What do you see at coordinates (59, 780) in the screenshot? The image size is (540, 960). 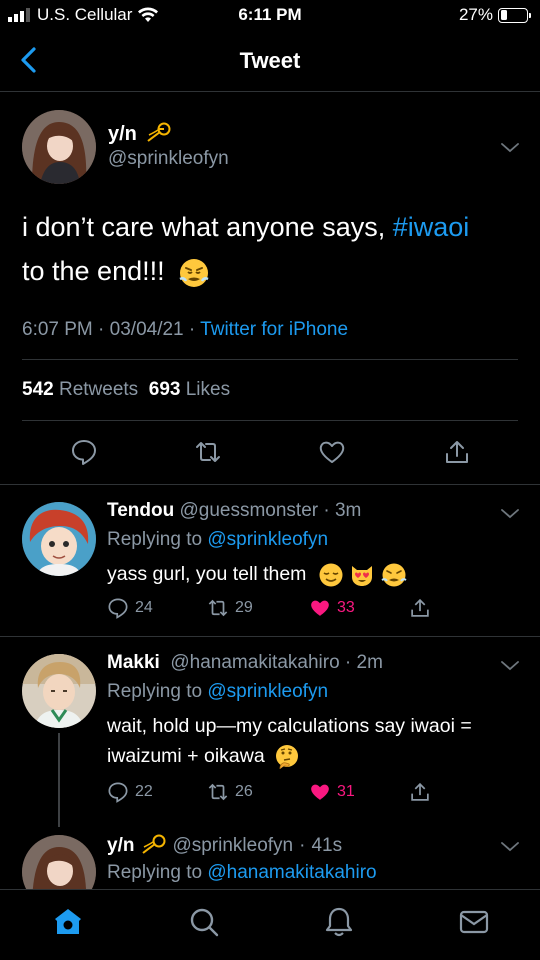 I see `thread-connector-line` at bounding box center [59, 780].